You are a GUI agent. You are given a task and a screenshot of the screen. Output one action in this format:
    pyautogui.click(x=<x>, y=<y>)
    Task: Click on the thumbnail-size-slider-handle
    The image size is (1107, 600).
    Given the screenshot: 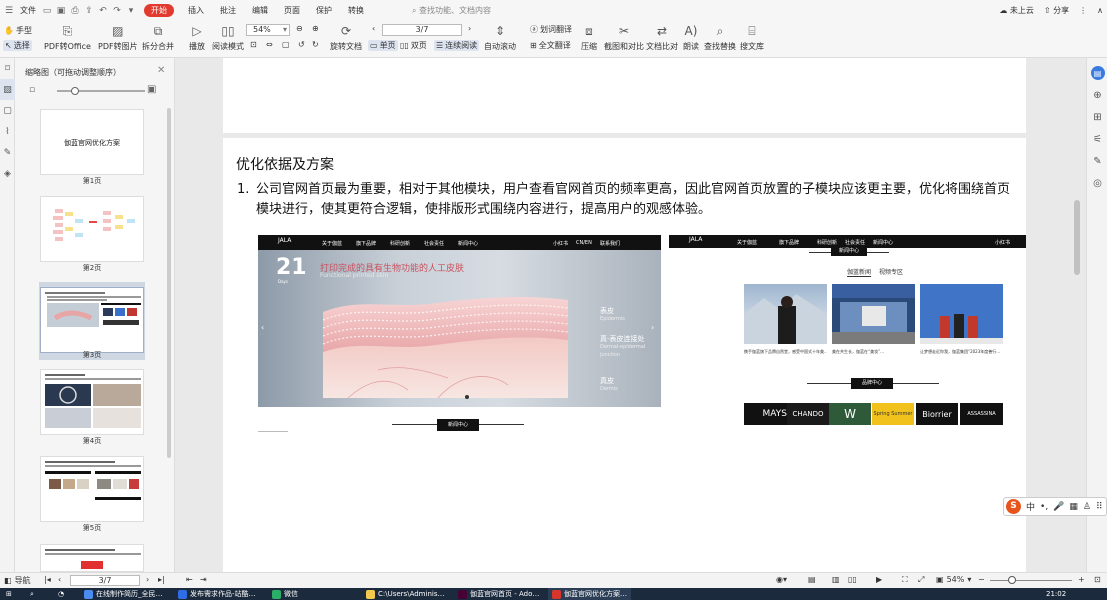 What is the action you would take?
    pyautogui.click(x=75, y=91)
    